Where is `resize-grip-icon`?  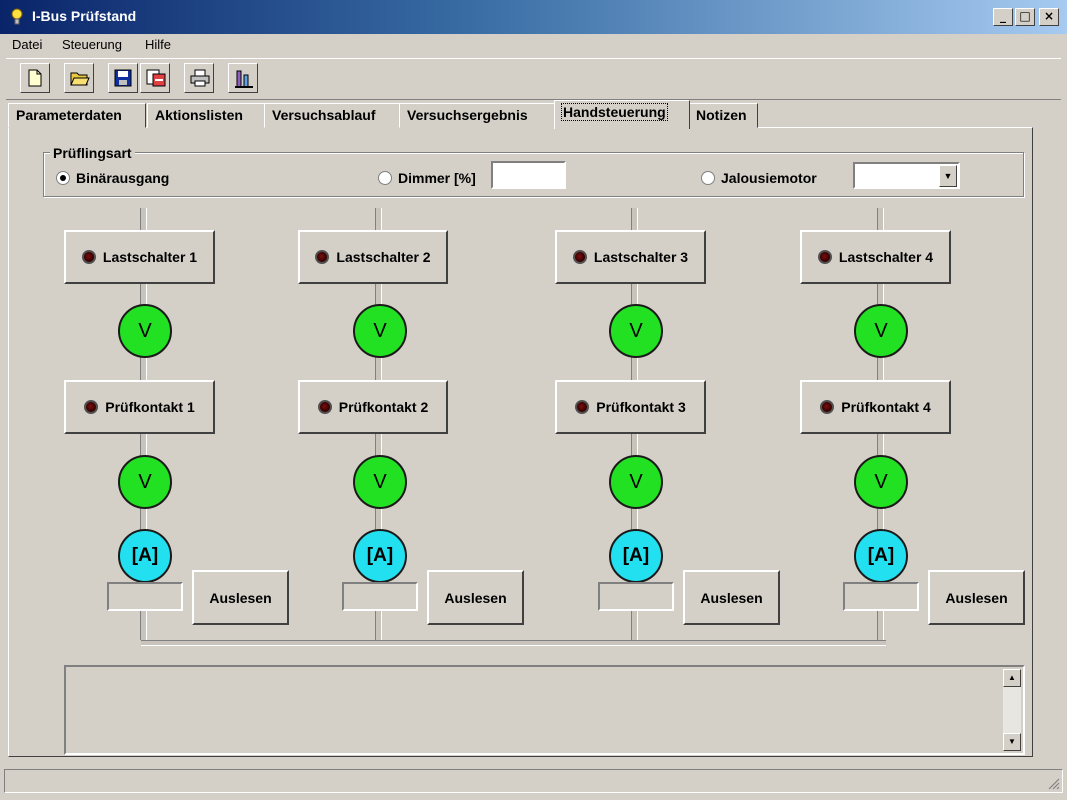 resize-grip-icon is located at coordinates (1053, 783).